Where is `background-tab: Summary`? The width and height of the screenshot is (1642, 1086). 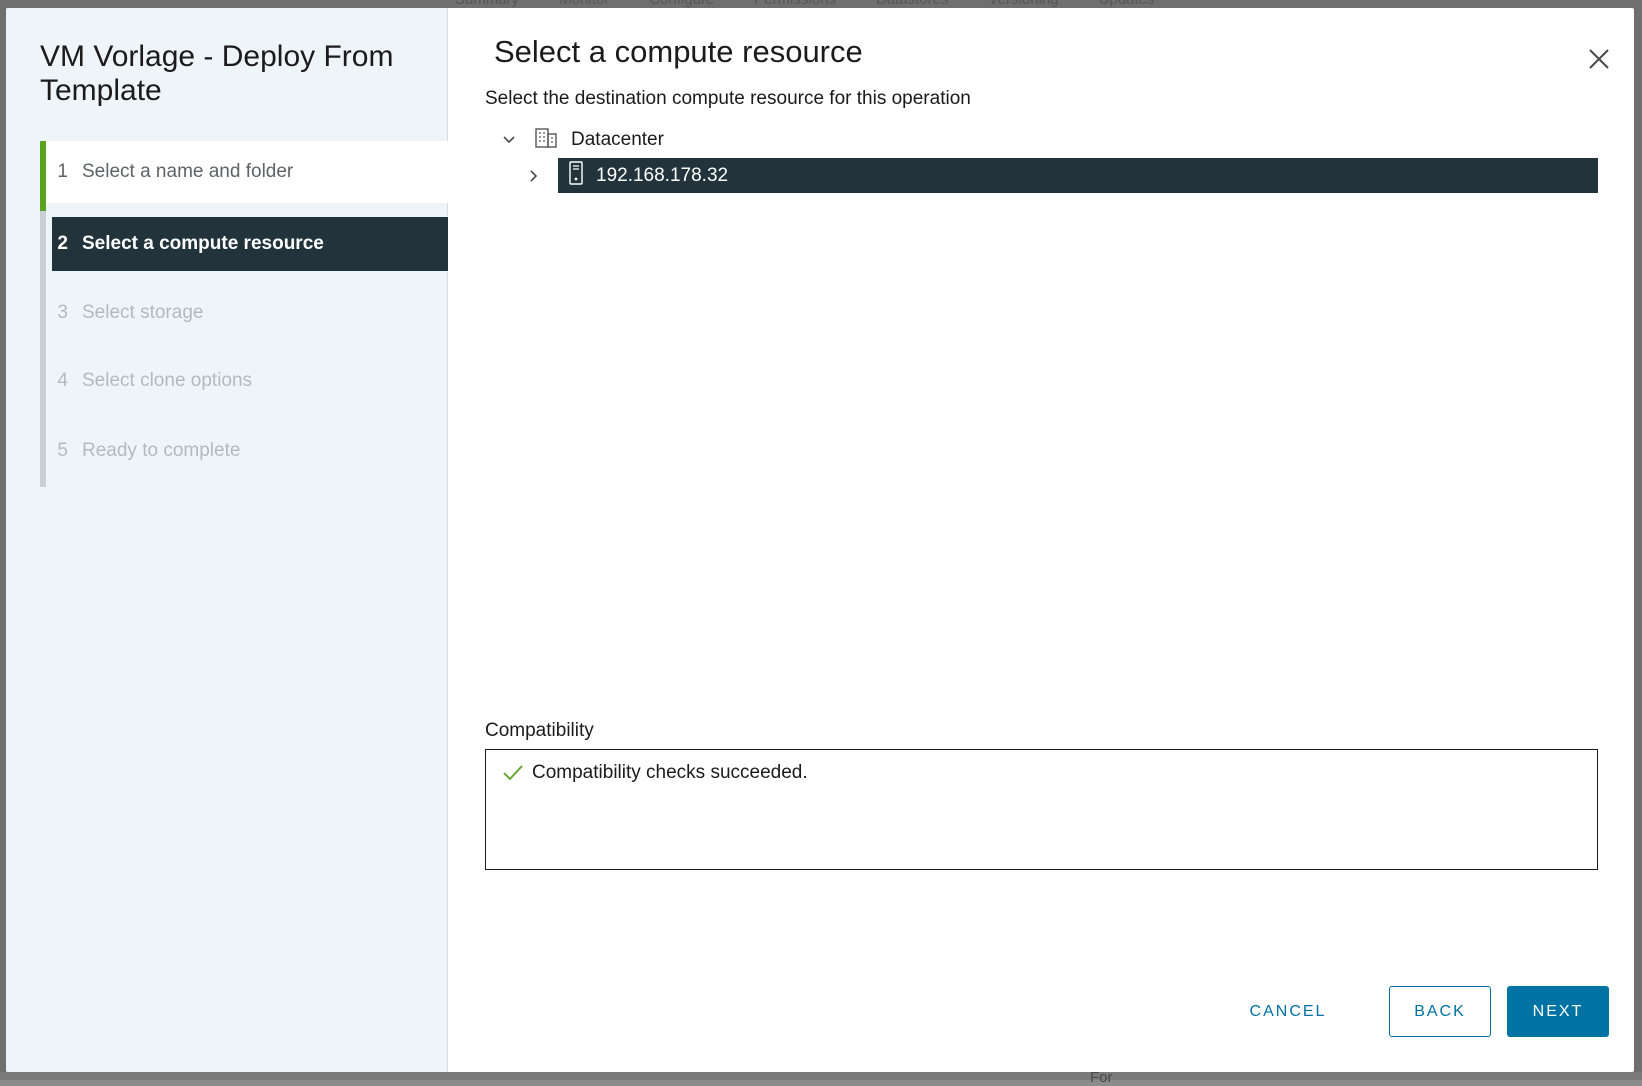
background-tab: Summary is located at coordinates (487, 4).